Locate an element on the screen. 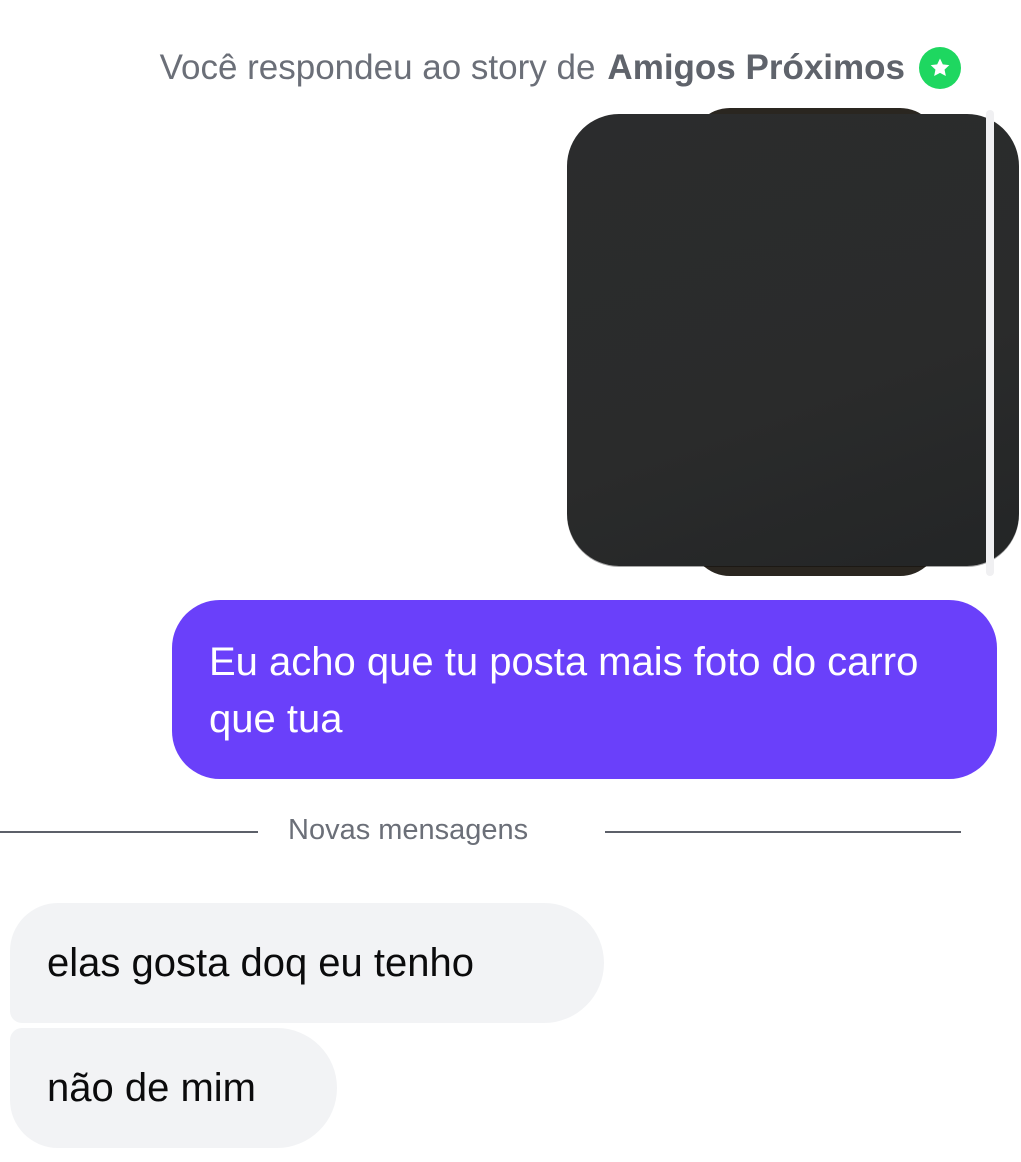 This screenshot has height=1162, width=1021. incoming-message-text: elas gosta doq eu tenho is located at coordinates (261, 962).